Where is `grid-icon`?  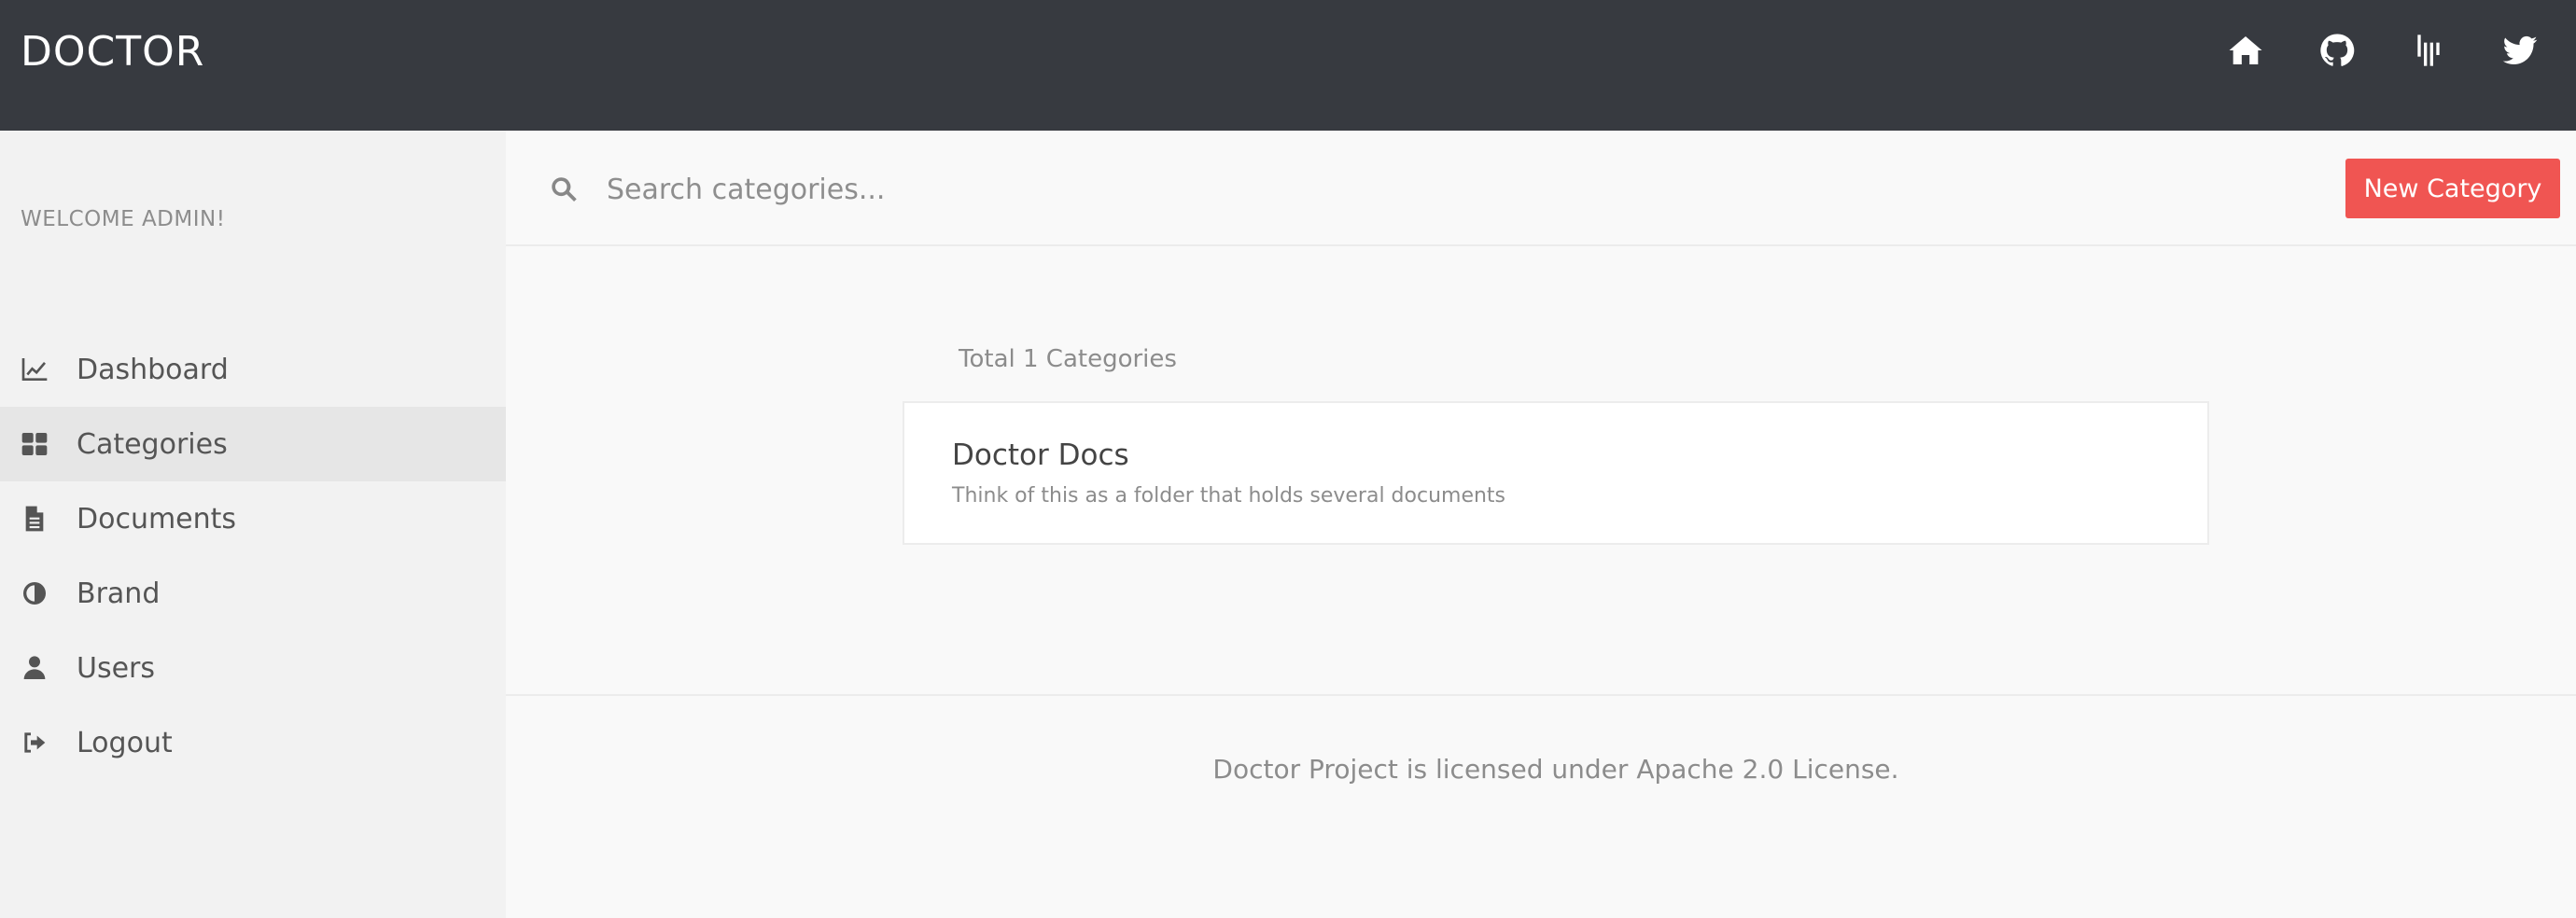 grid-icon is located at coordinates (34, 444).